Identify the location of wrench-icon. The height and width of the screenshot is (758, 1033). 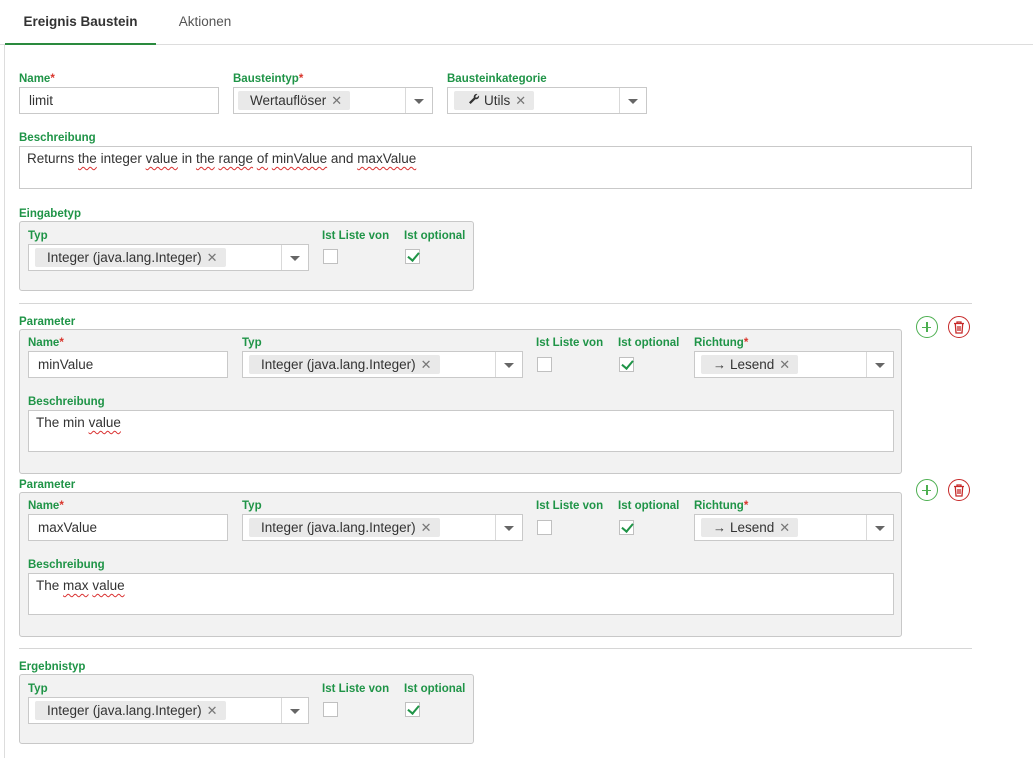
(474, 100).